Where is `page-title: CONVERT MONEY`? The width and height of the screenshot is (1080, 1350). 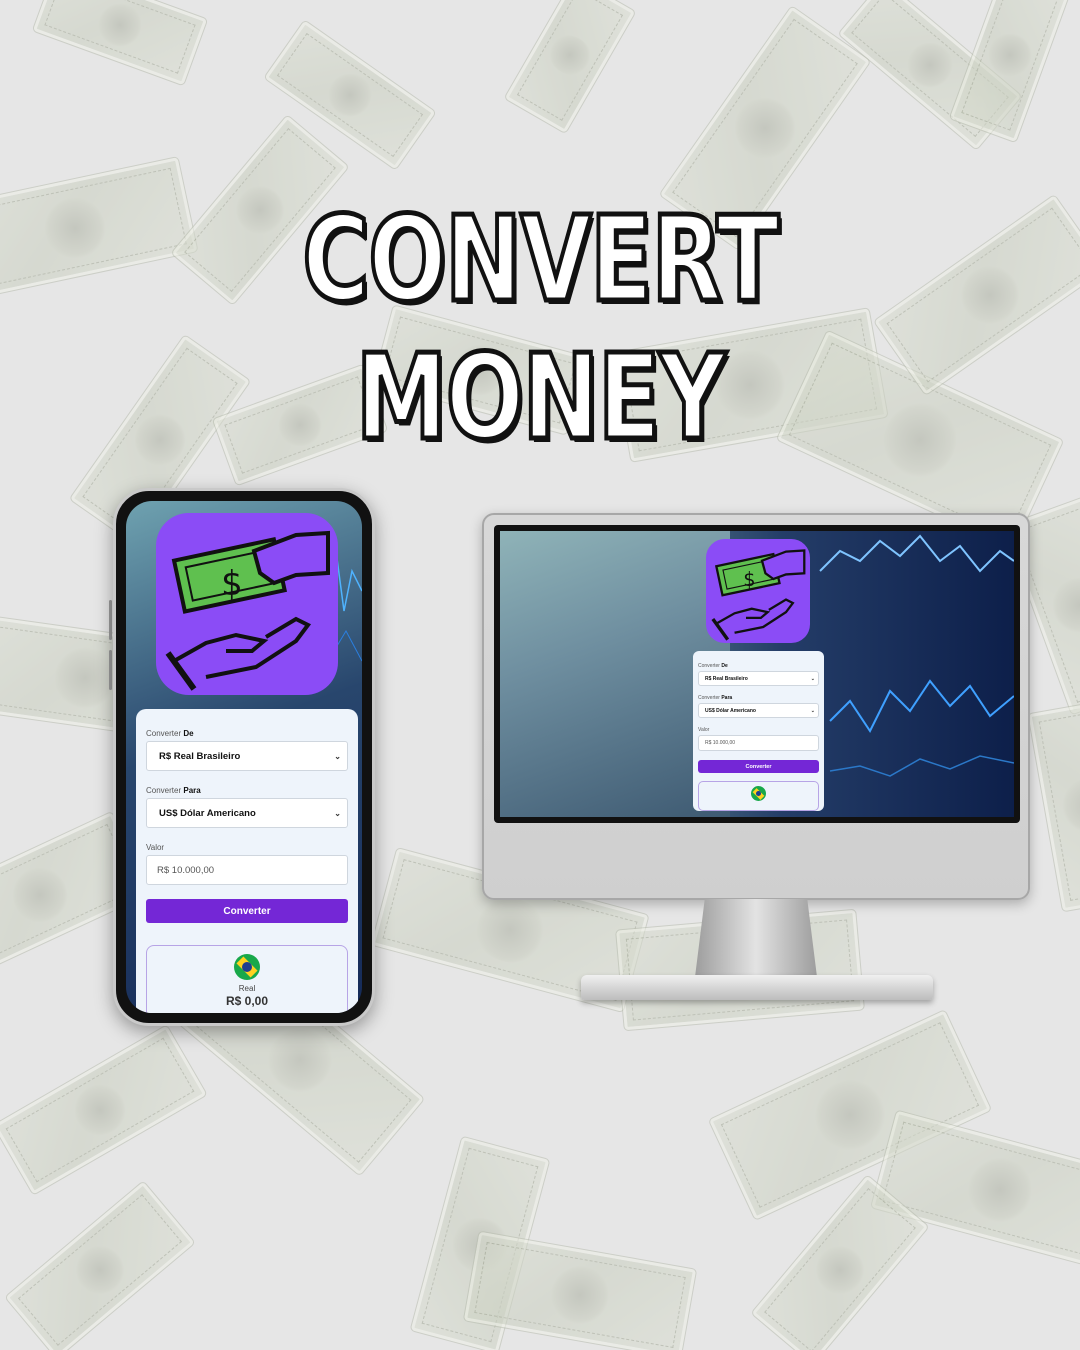 page-title: CONVERT MONEY is located at coordinates (540, 328).